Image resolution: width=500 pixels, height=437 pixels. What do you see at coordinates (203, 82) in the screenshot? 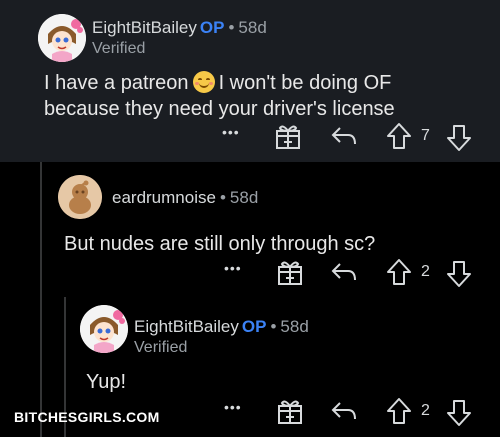
I see `smiling-face-emoji-icon` at bounding box center [203, 82].